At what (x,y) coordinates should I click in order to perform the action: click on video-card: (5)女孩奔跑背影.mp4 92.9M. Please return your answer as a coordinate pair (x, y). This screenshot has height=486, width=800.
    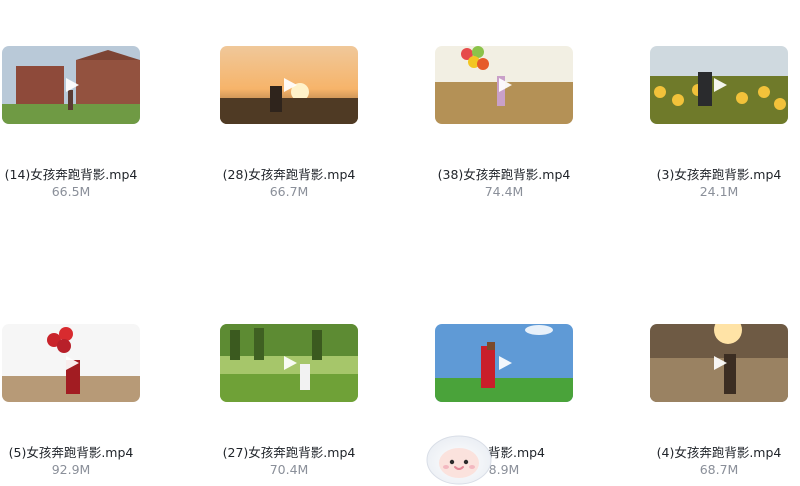
    Looking at the image, I should click on (83, 404).